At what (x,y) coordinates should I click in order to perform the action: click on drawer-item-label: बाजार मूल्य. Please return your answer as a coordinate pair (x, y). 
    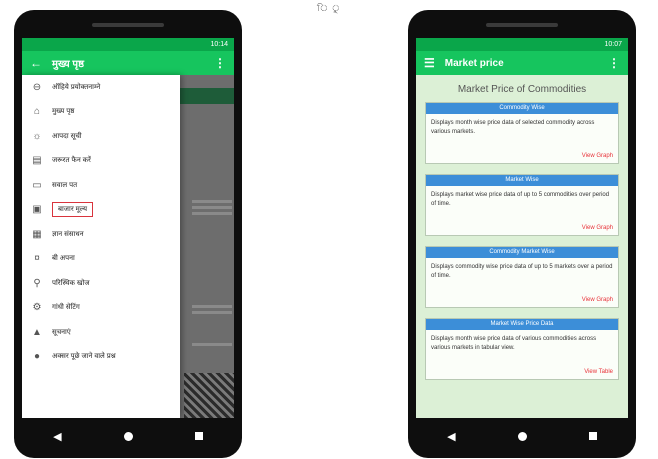
    Looking at the image, I should click on (73, 210).